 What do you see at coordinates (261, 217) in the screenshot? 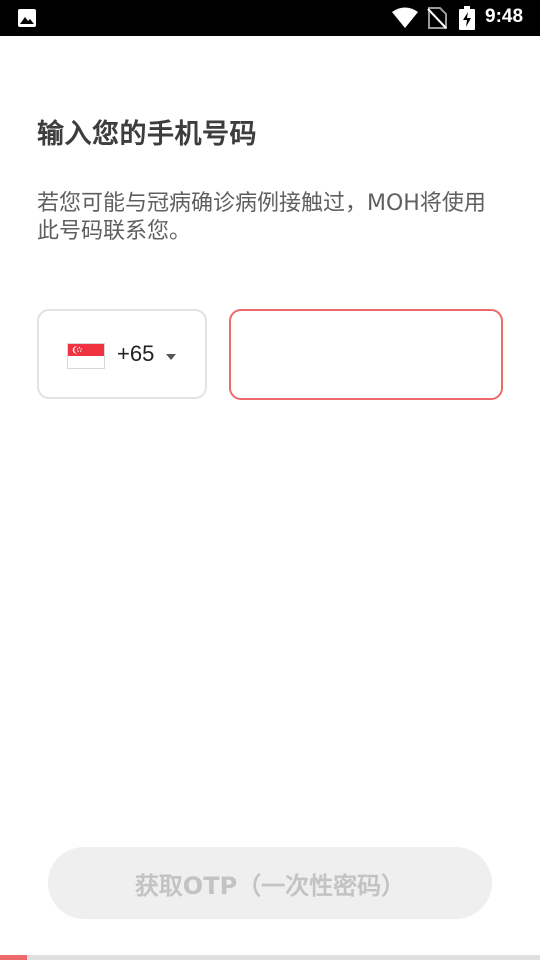
I see `description-text: 若您可能与冠病确诊病例接触过，MOH将使用此号码联系您。` at bounding box center [261, 217].